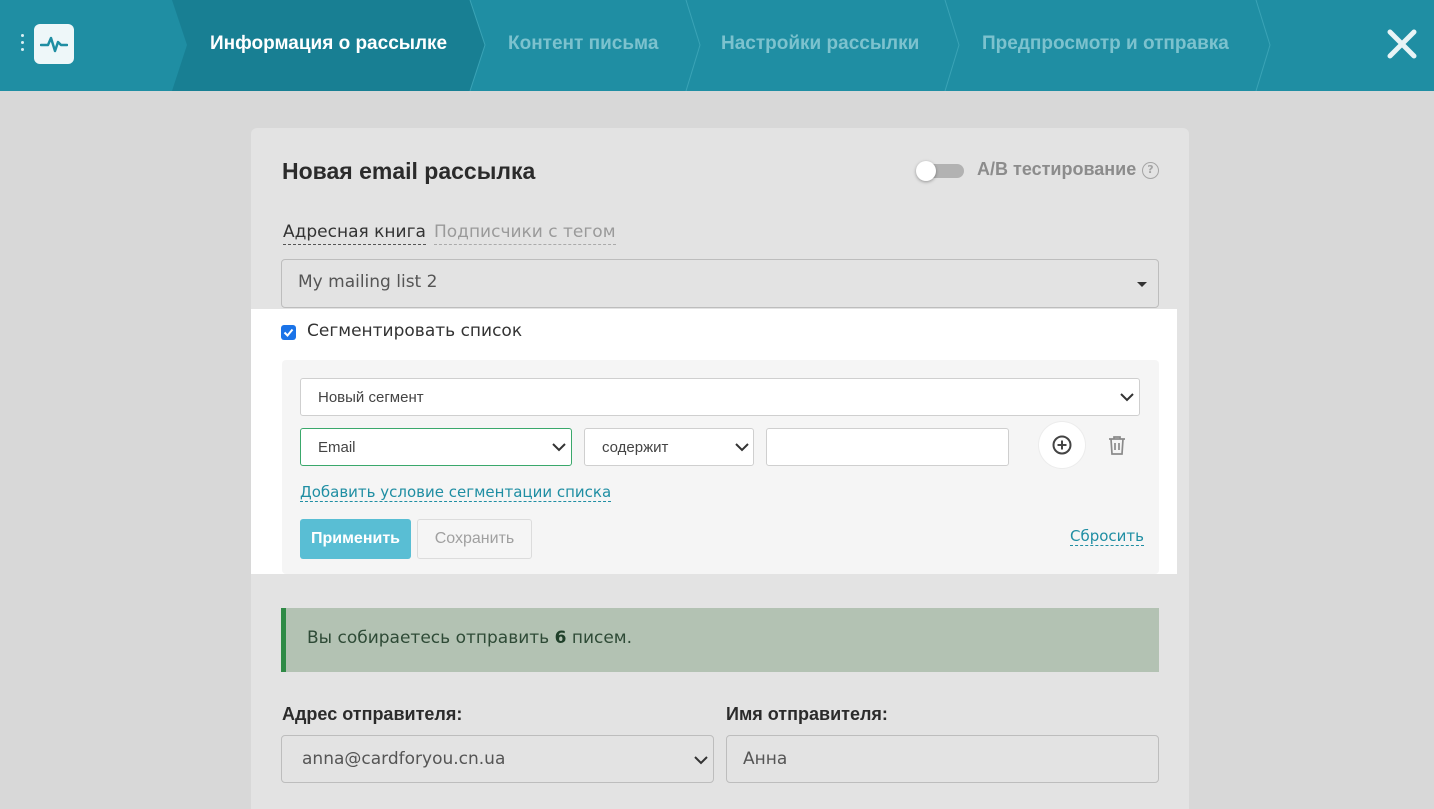  Describe the element at coordinates (288, 332) in the screenshot. I see `segment-checkbox` at that location.